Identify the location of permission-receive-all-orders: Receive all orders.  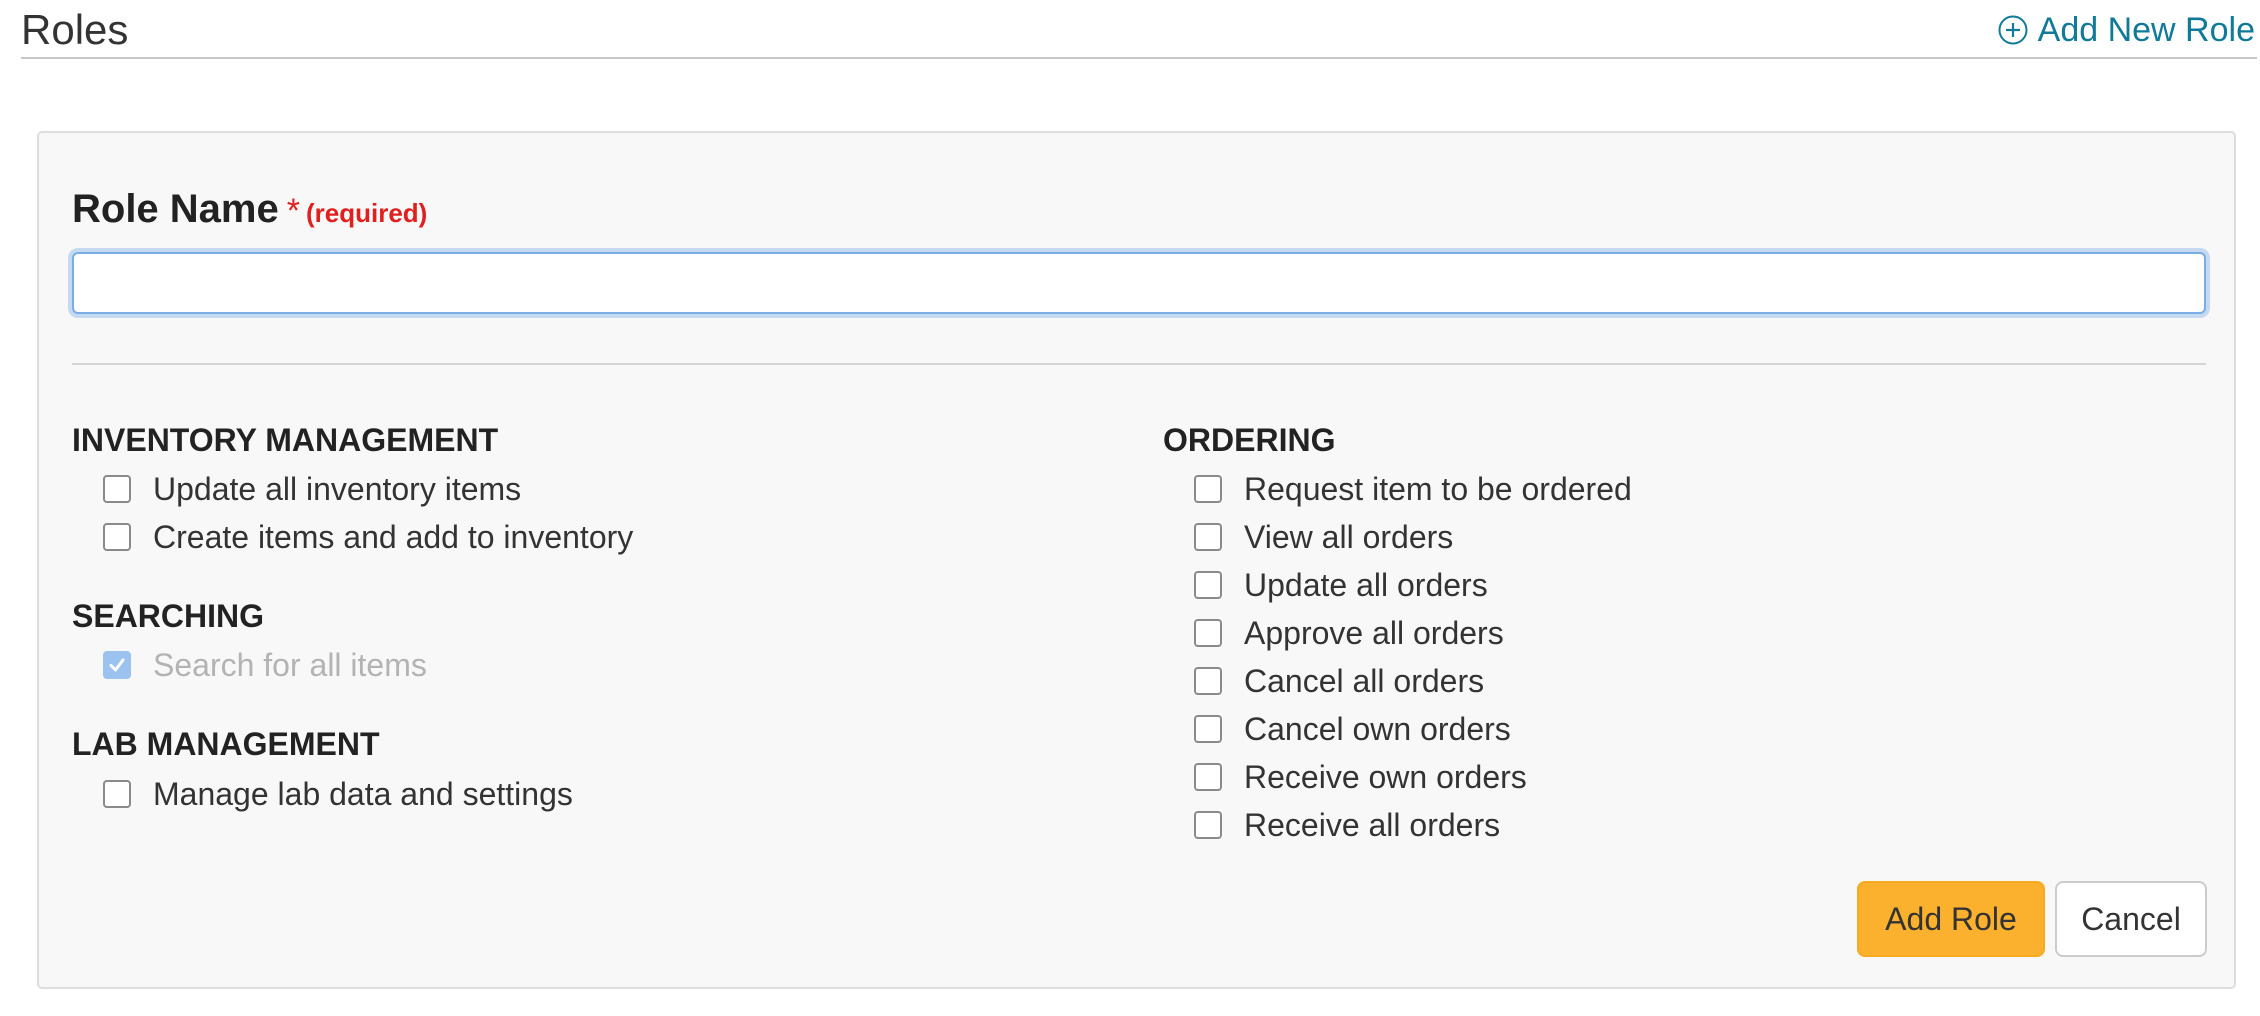
(1347, 825).